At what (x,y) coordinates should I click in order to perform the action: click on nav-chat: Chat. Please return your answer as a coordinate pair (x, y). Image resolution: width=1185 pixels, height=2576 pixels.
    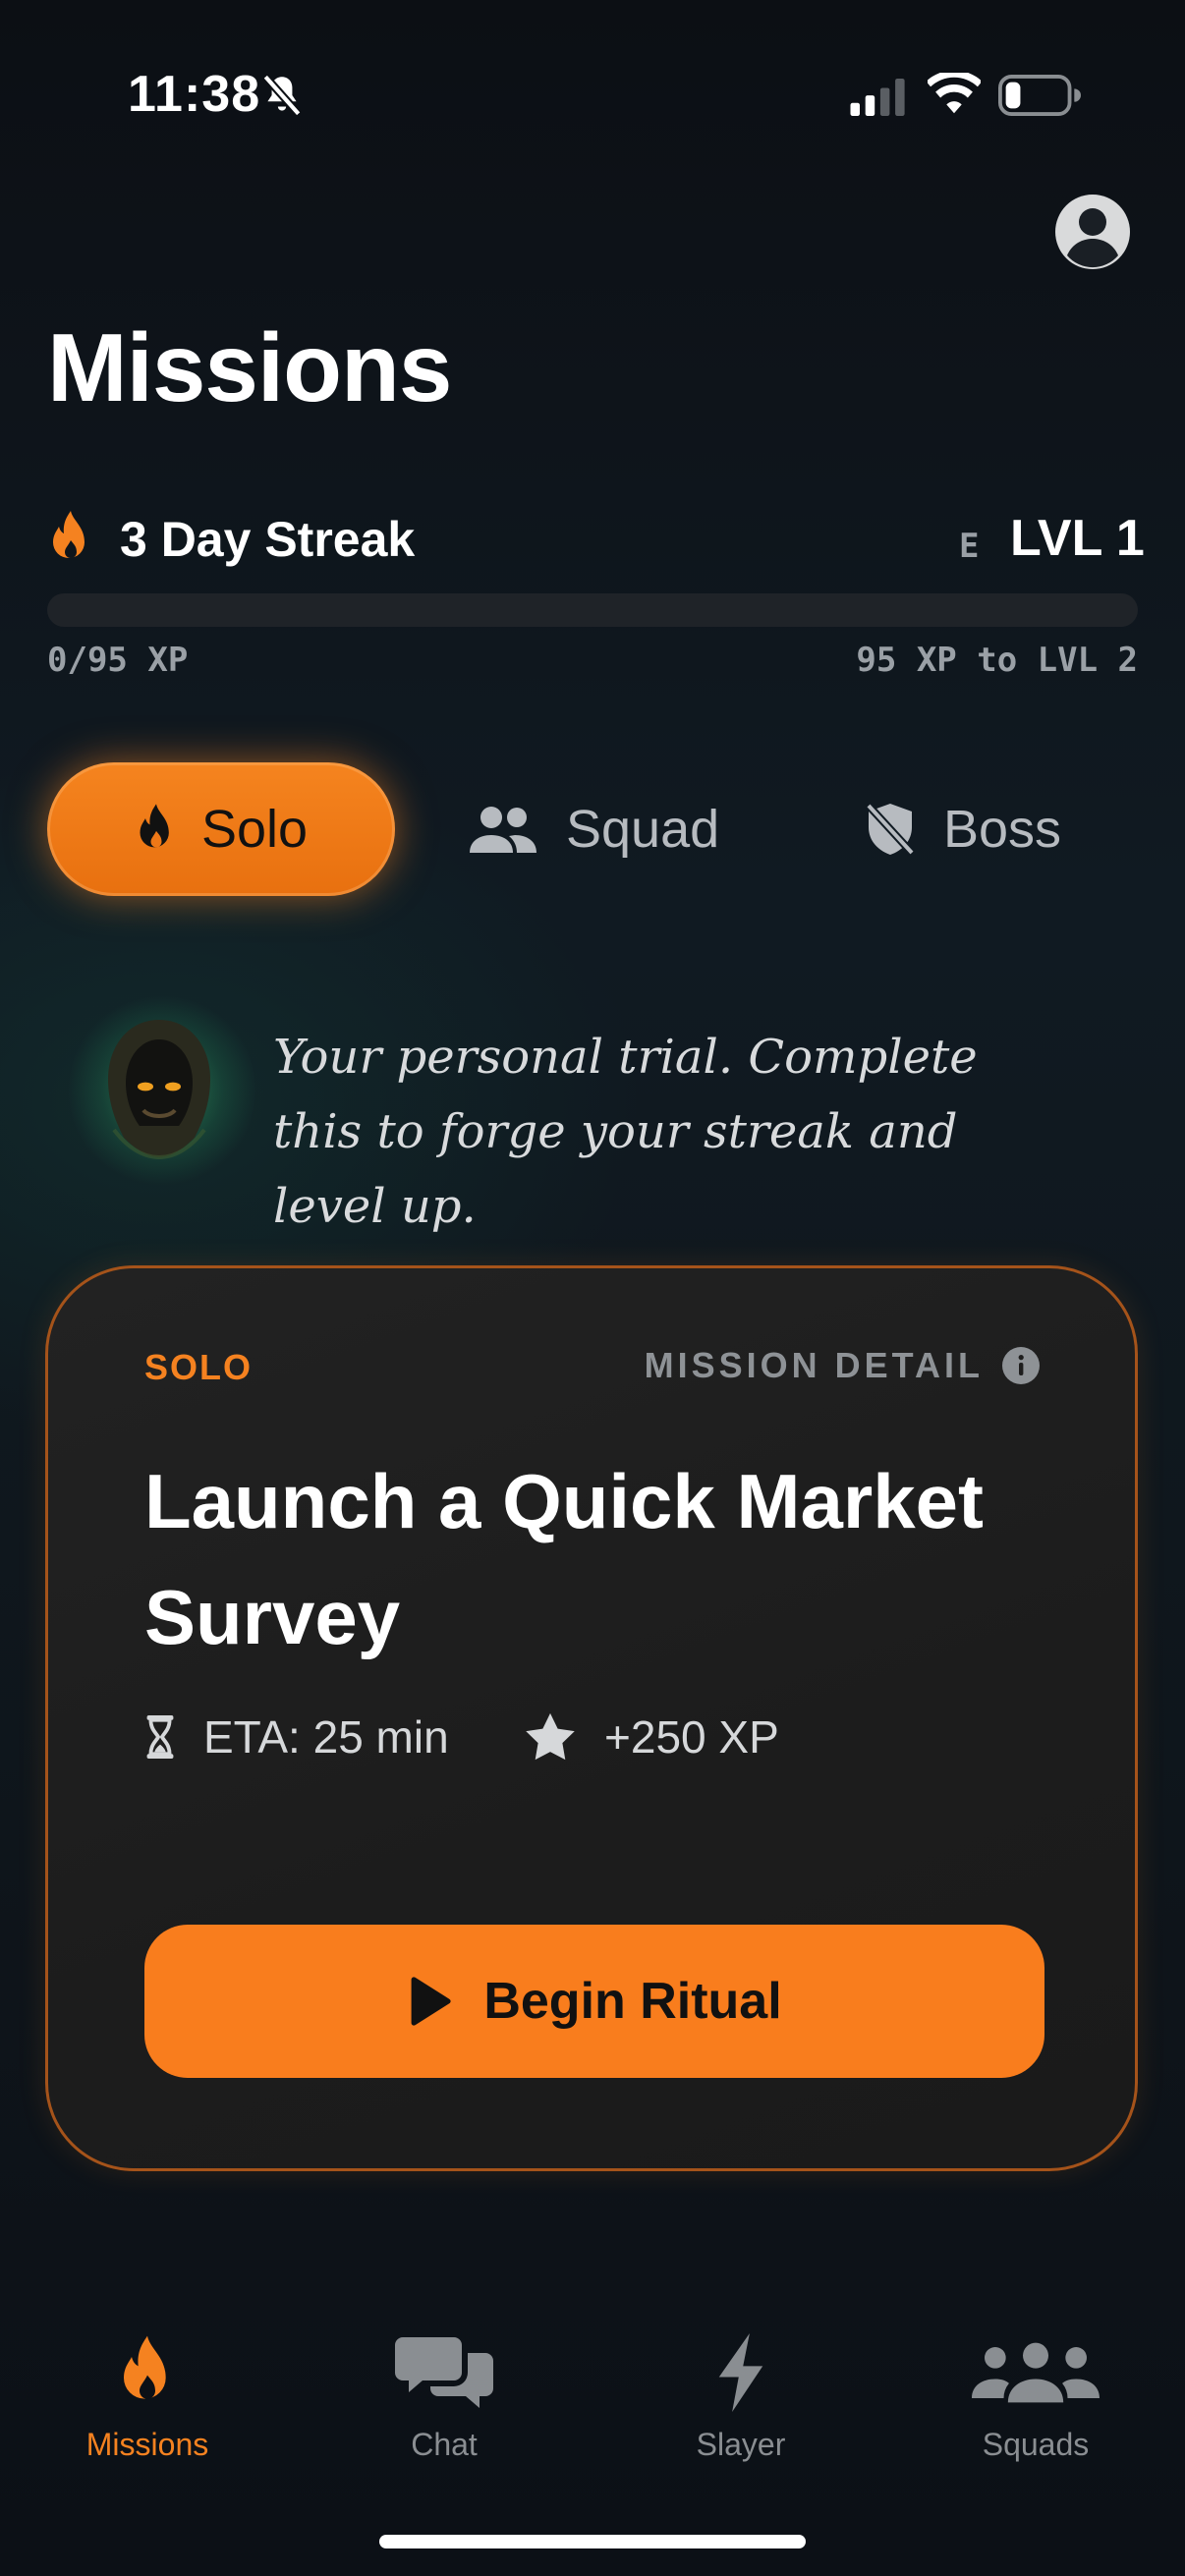
    Looking at the image, I should click on (444, 2395).